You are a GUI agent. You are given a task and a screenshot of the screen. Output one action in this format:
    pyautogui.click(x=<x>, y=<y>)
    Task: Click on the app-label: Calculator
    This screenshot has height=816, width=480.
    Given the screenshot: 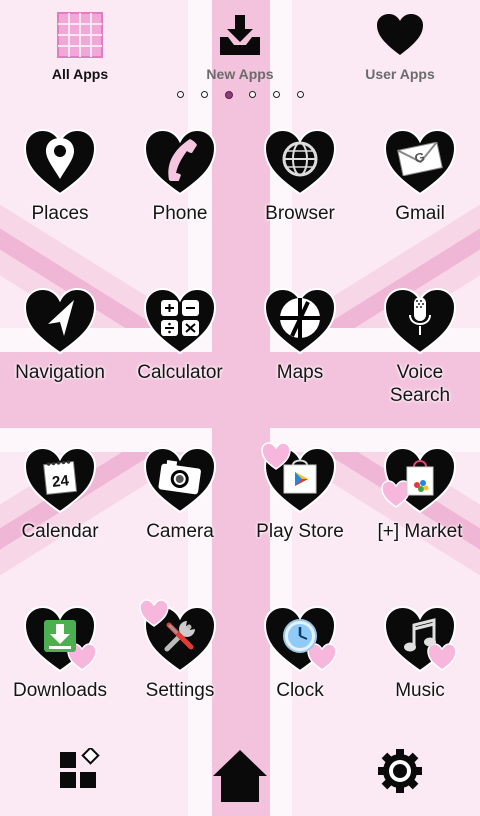 What is the action you would take?
    pyautogui.click(x=180, y=372)
    